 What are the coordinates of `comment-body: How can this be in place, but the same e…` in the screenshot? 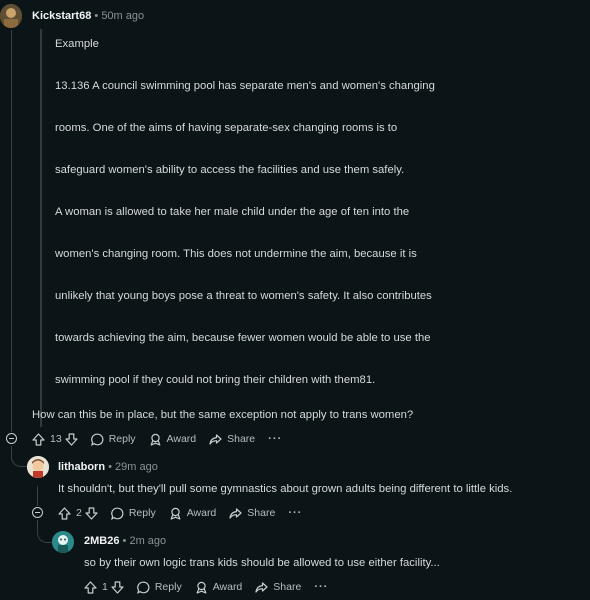 It's located at (223, 415).